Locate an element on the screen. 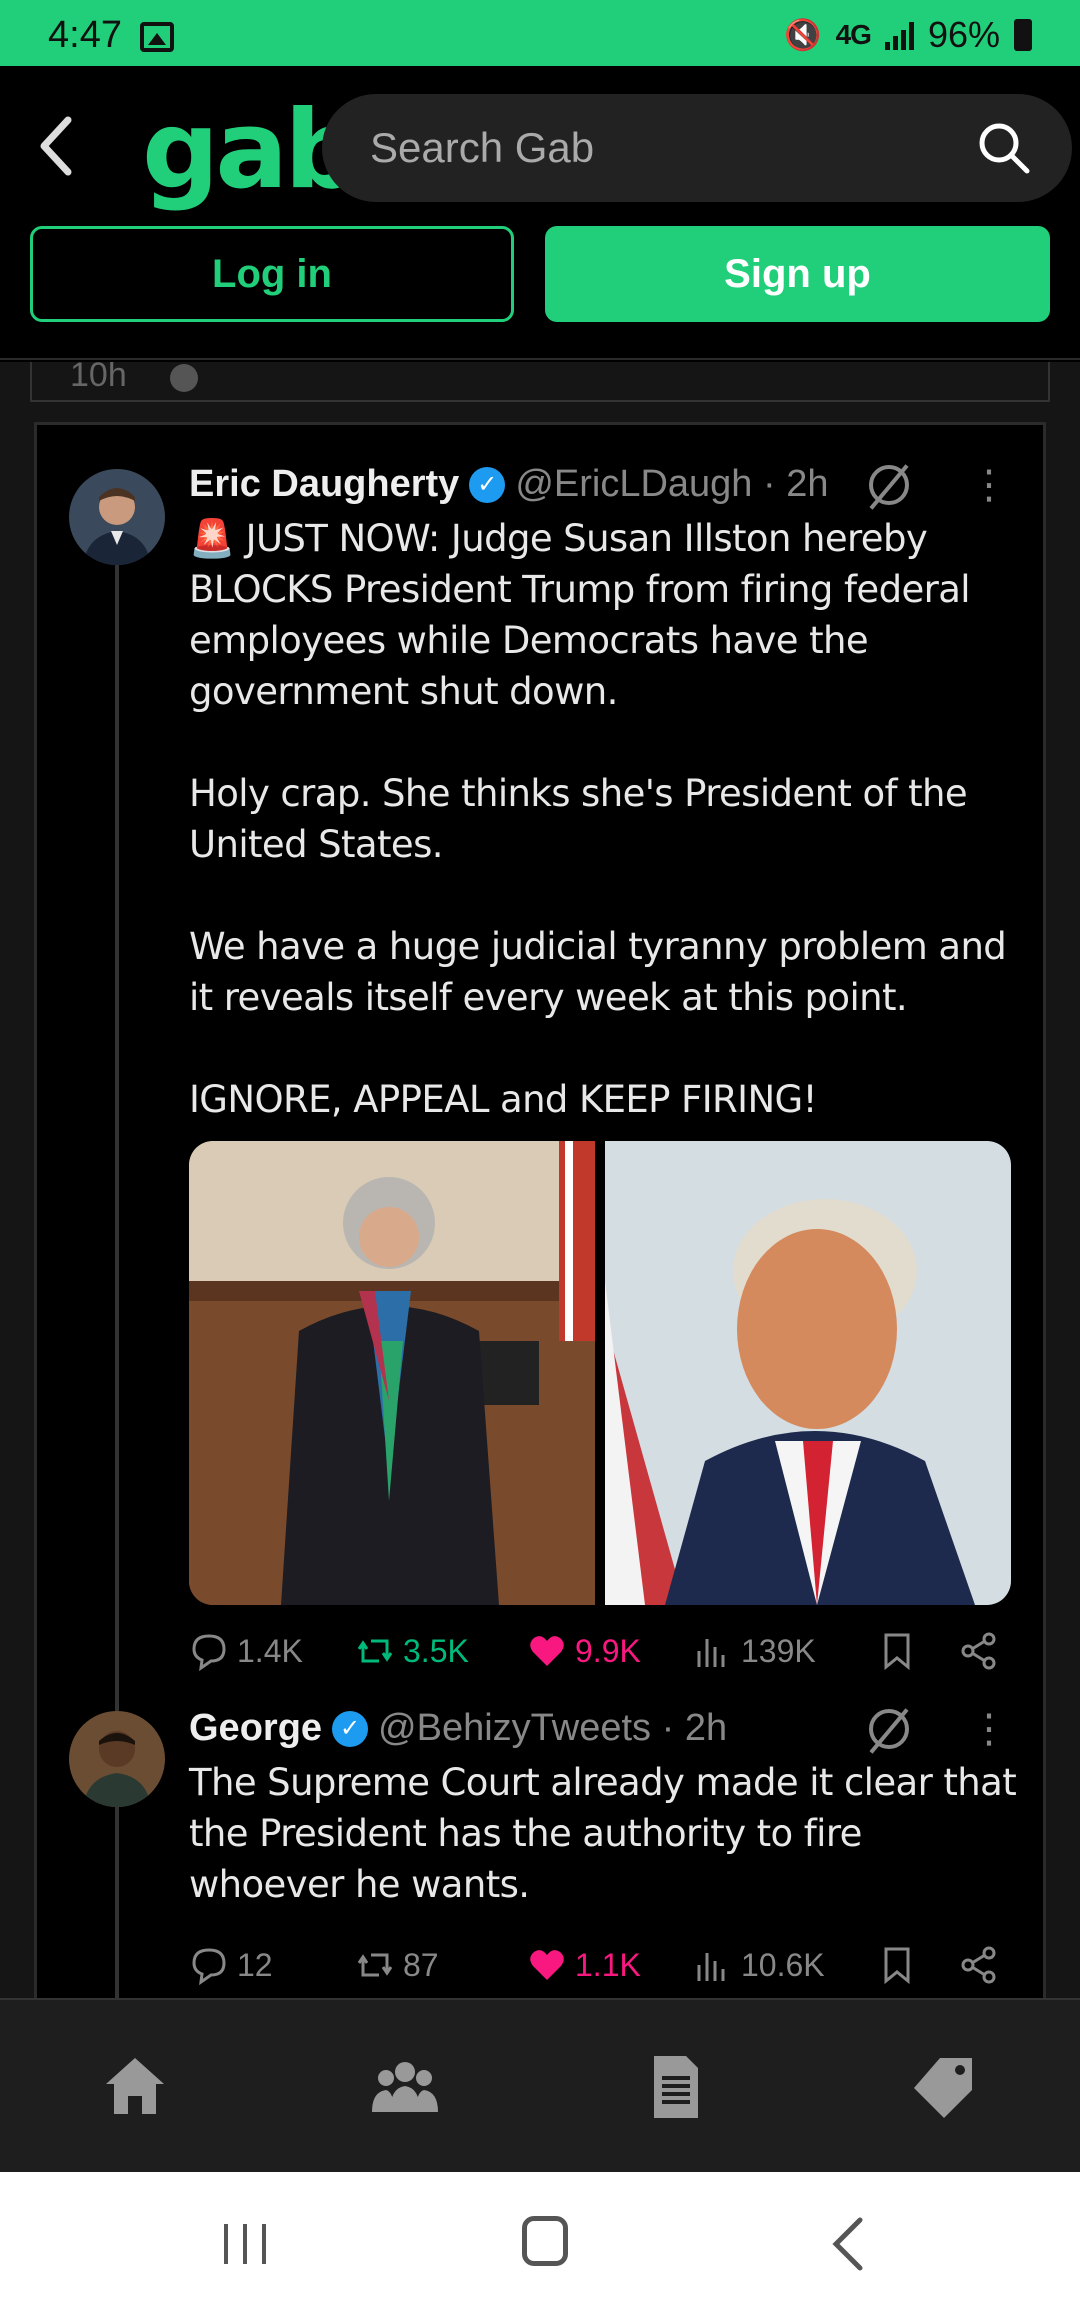 The image size is (1080, 2316). home-icon is located at coordinates (135, 2087).